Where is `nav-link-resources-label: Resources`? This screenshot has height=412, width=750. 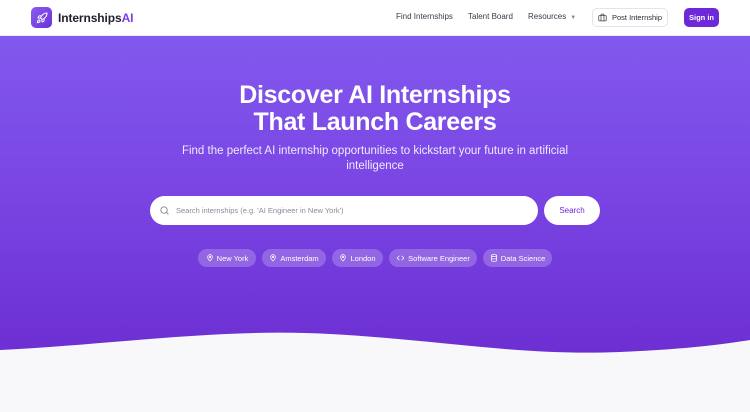 nav-link-resources-label: Resources is located at coordinates (547, 16).